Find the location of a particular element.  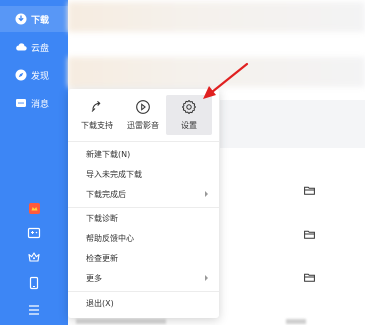

annotation-arrow-icon is located at coordinates (226, 80).